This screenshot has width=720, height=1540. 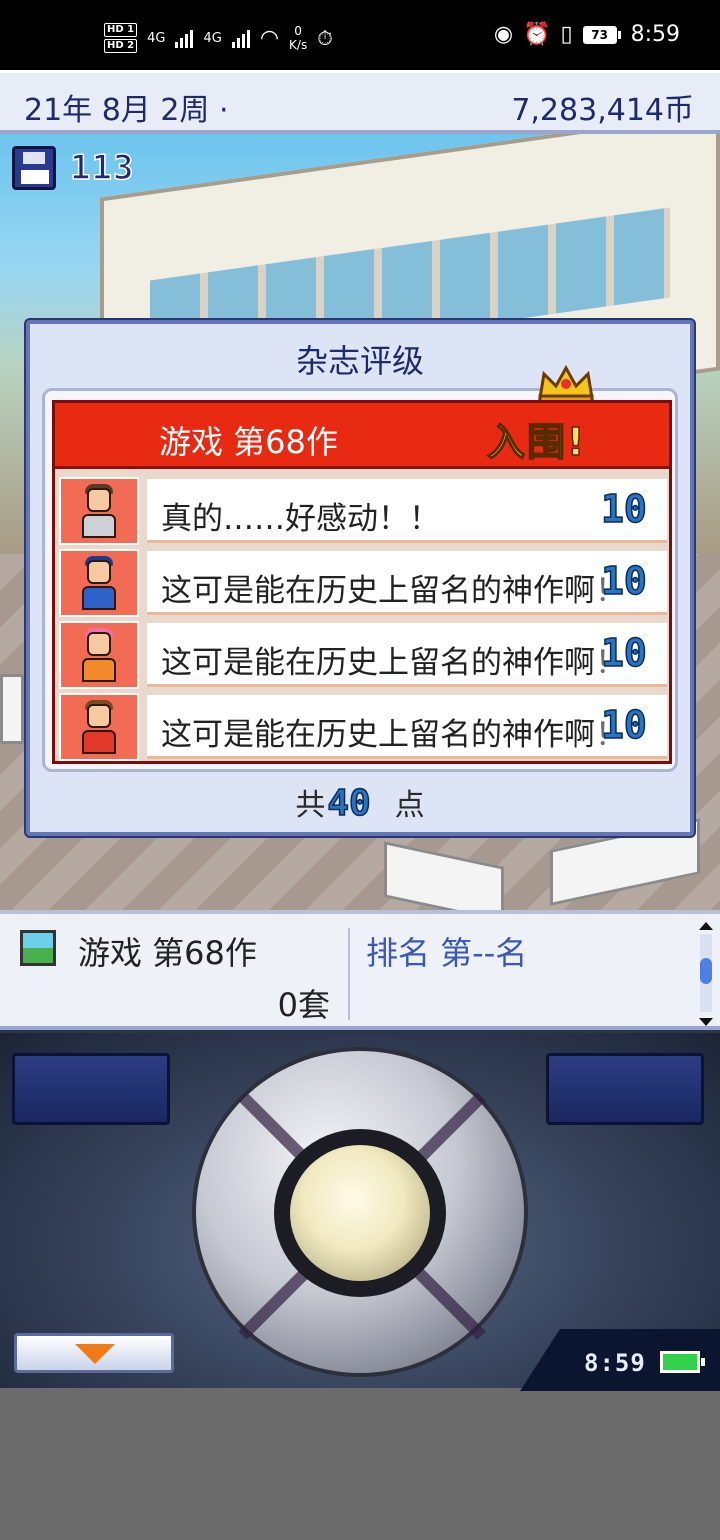 What do you see at coordinates (566, 34) in the screenshot?
I see `vibrate-icon: ▯` at bounding box center [566, 34].